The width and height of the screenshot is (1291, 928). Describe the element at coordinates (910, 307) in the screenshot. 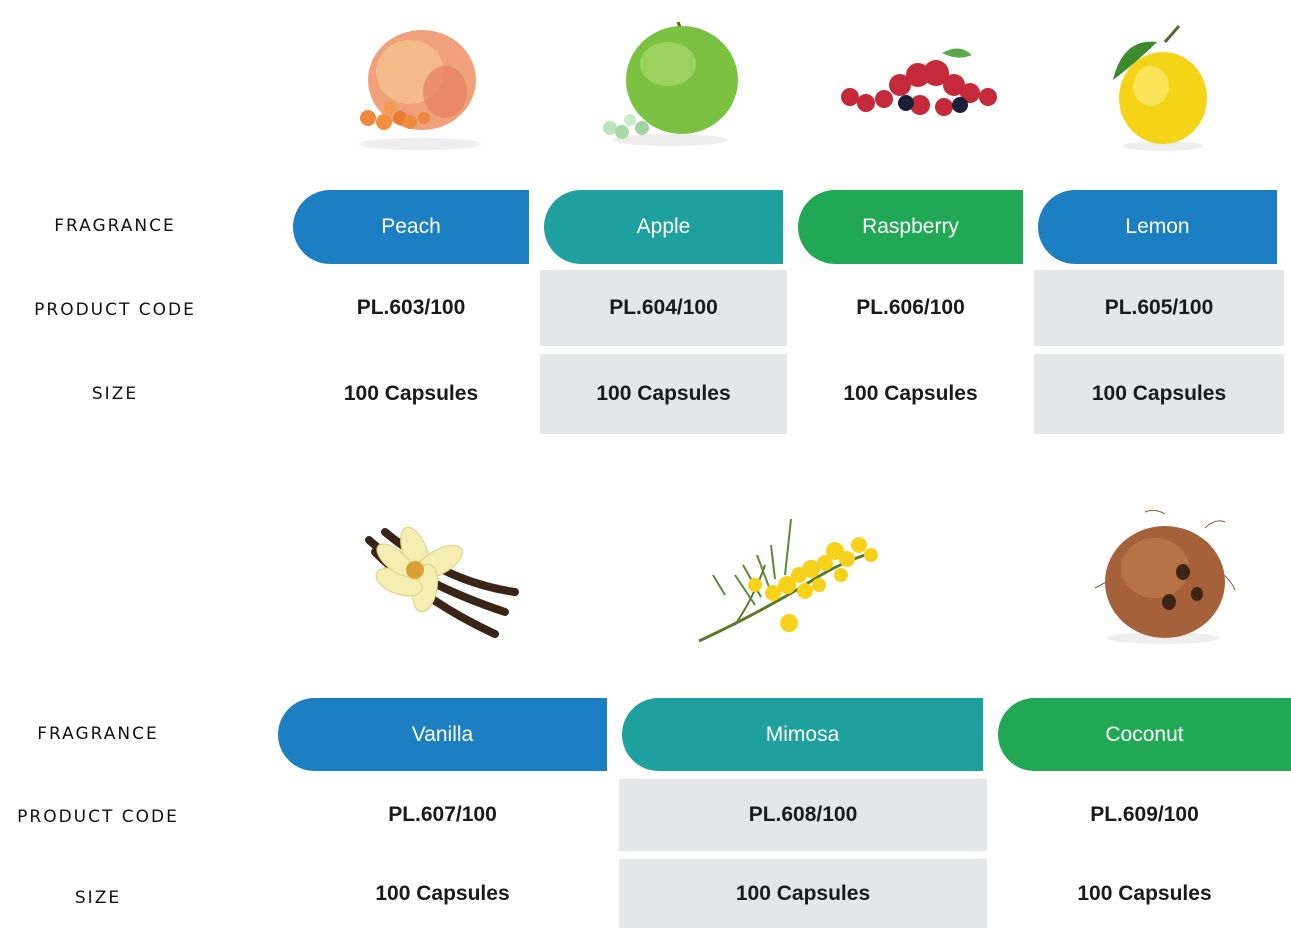

I see `code-raspberry: PL.606/100` at that location.